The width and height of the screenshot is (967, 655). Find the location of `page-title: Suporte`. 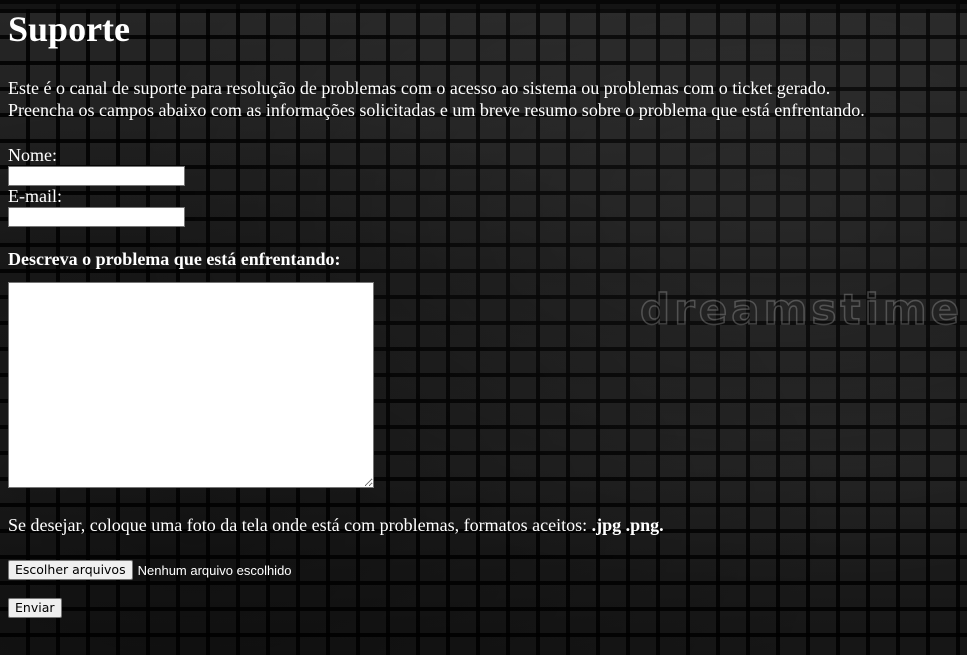

page-title: Suporte is located at coordinates (69, 29).